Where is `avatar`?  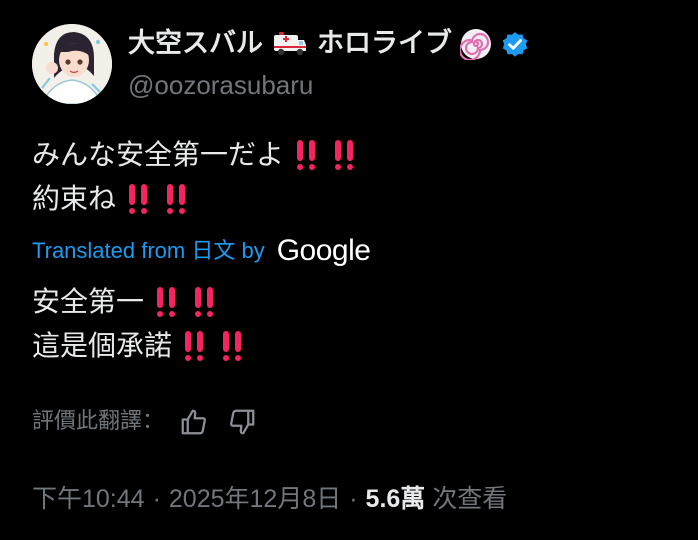
avatar is located at coordinates (72, 64).